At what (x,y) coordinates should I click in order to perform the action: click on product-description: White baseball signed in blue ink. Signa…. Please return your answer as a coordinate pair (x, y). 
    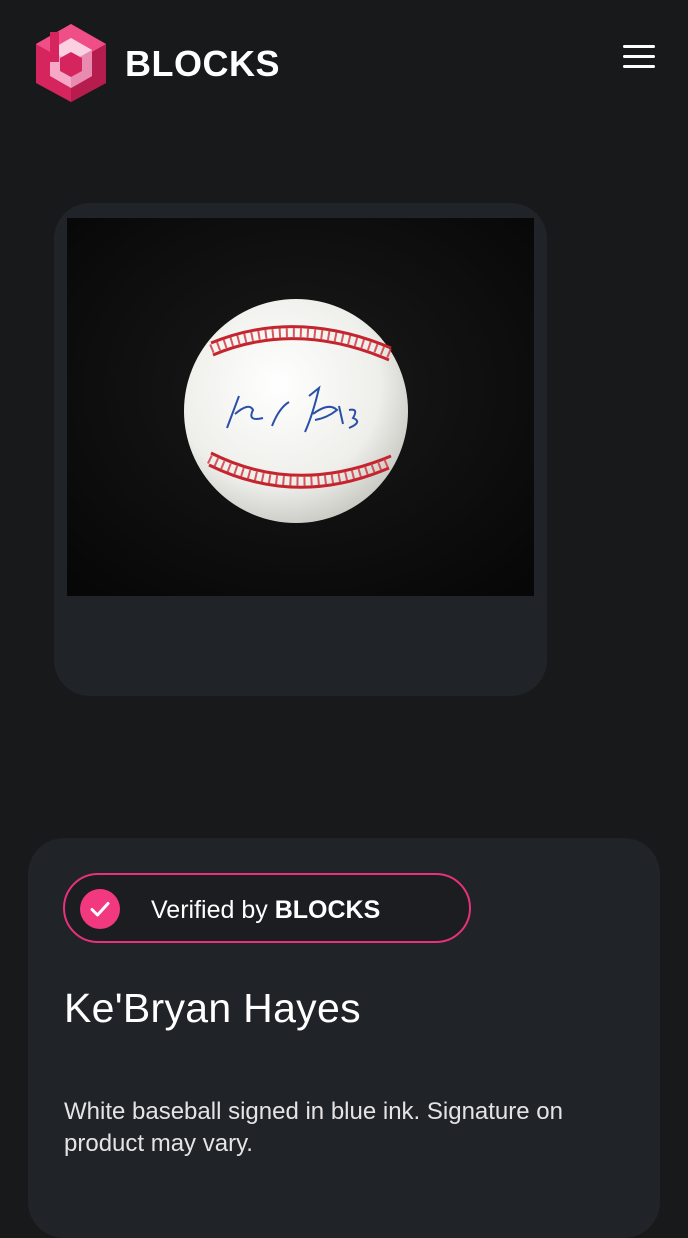
    Looking at the image, I should click on (313, 1127).